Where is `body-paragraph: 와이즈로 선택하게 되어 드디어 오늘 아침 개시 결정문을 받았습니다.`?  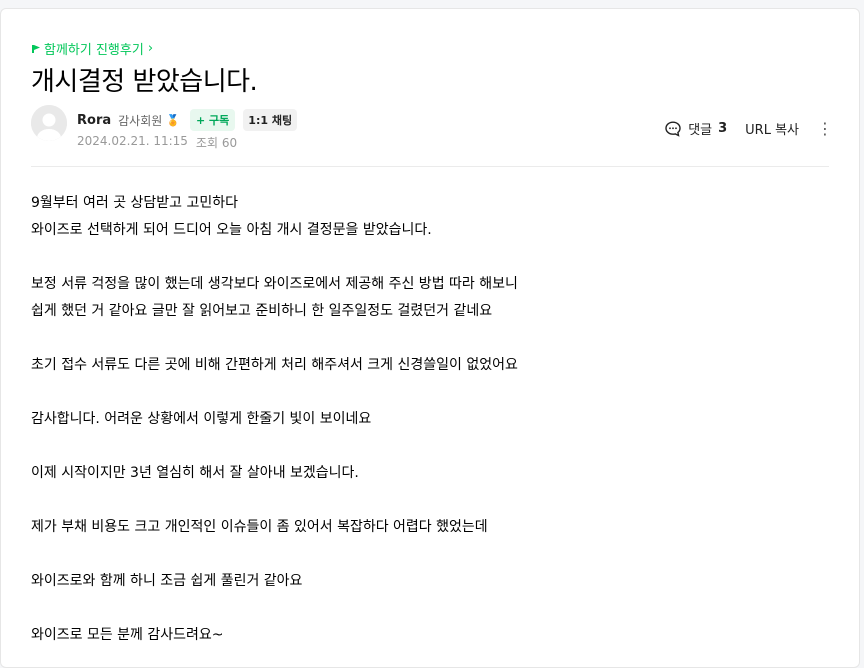
body-paragraph: 와이즈로 선택하게 되어 드디어 오늘 아침 개시 결정문을 받았습니다. is located at coordinates (231, 230).